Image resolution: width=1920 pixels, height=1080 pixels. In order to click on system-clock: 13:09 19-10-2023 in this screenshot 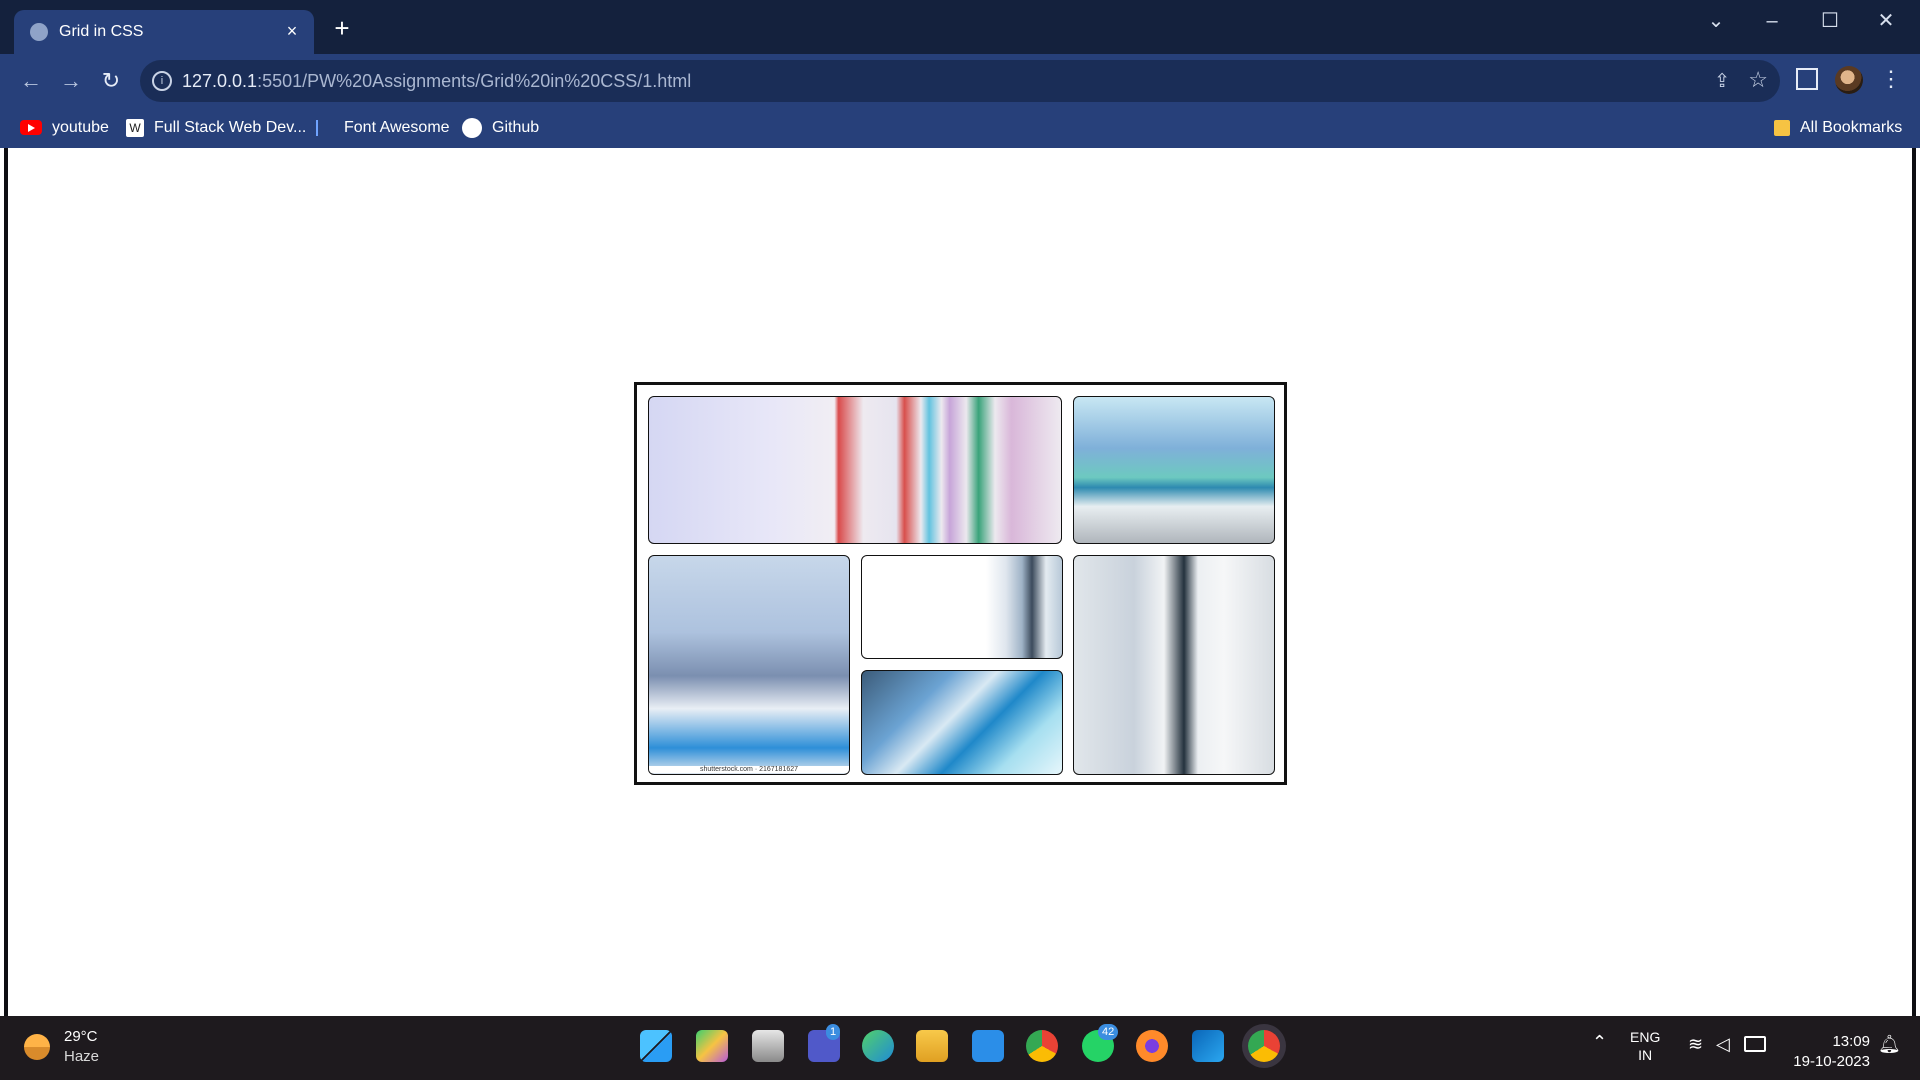, I will do `click(1825, 1052)`.